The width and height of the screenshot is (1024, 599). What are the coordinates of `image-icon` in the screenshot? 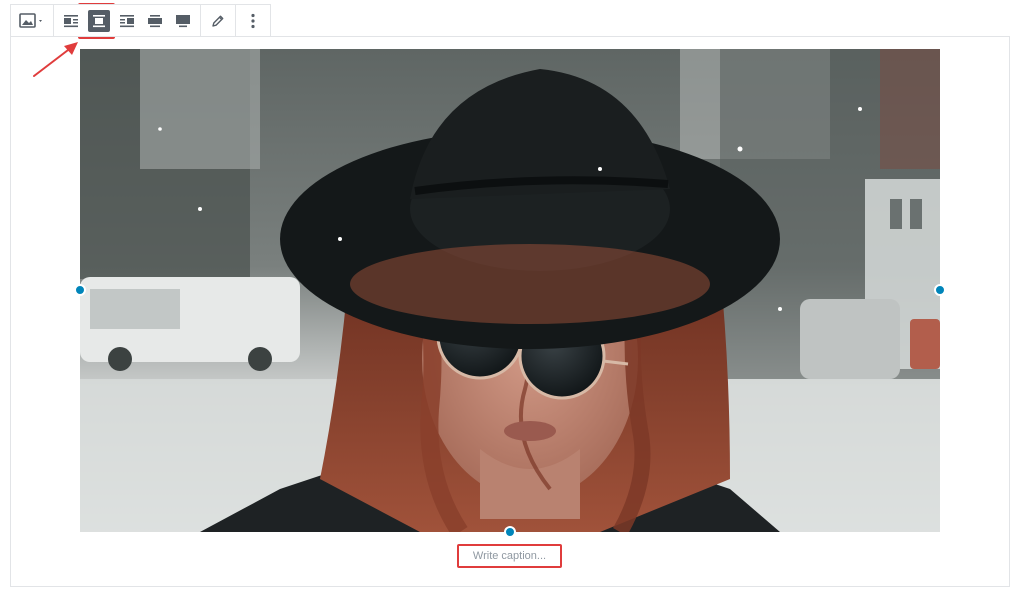 It's located at (30, 20).